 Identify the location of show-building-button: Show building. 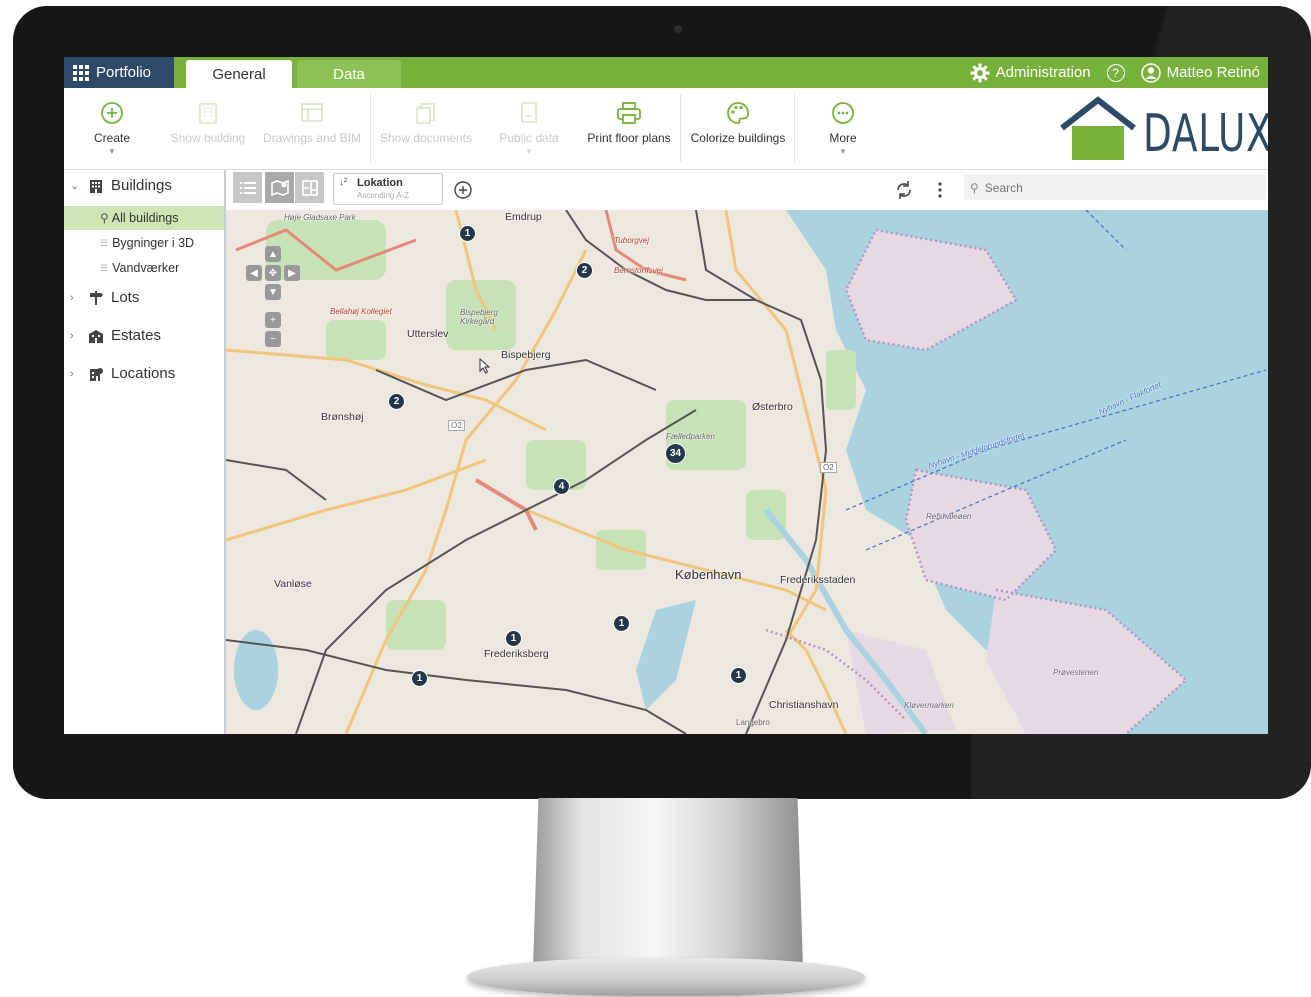
(208, 128).